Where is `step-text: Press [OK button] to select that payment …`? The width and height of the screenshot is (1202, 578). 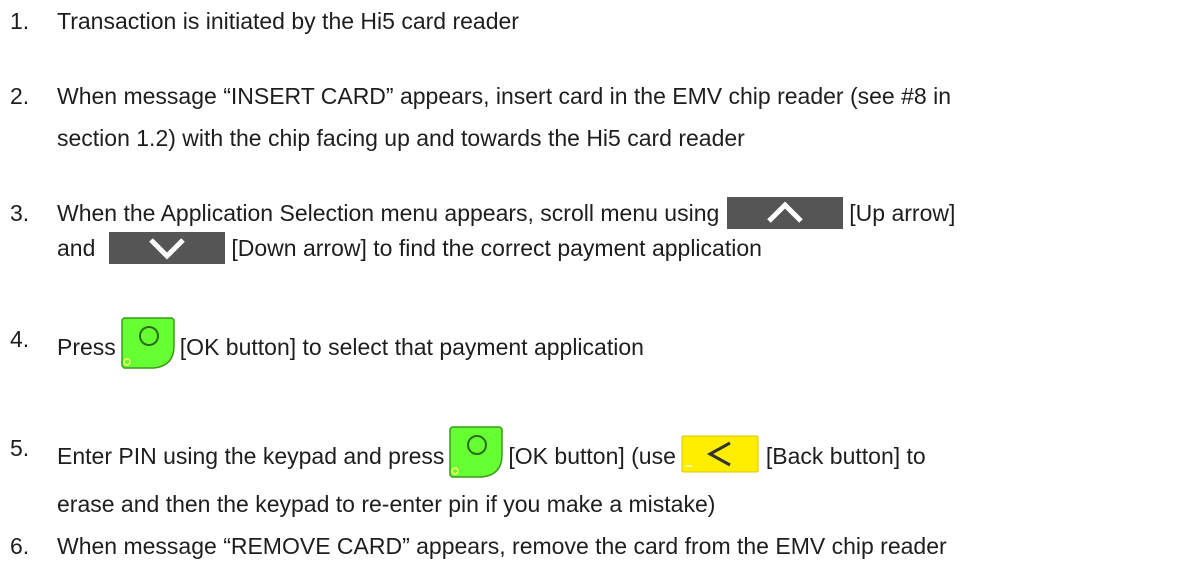 step-text: Press [OK button] to select that payment … is located at coordinates (627, 346).